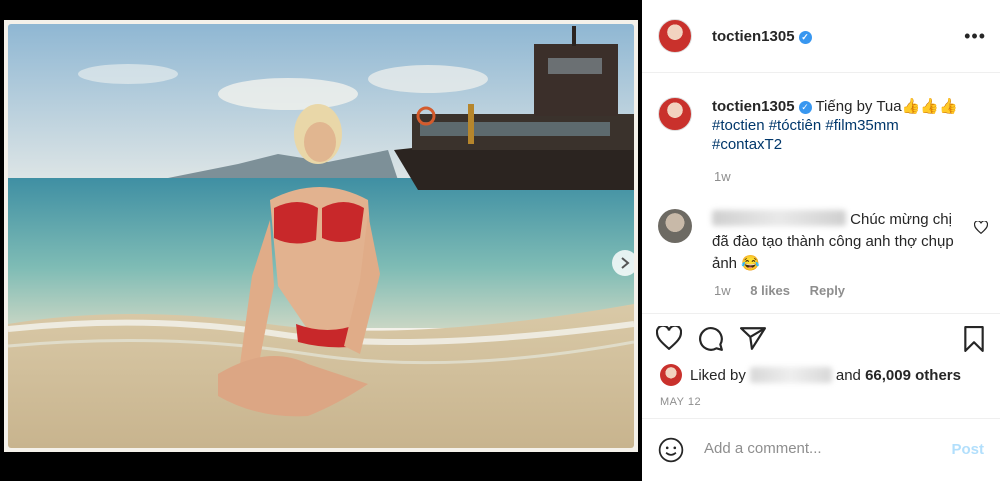 The height and width of the screenshot is (481, 1000). I want to click on post-comment-button: Post, so click(967, 449).